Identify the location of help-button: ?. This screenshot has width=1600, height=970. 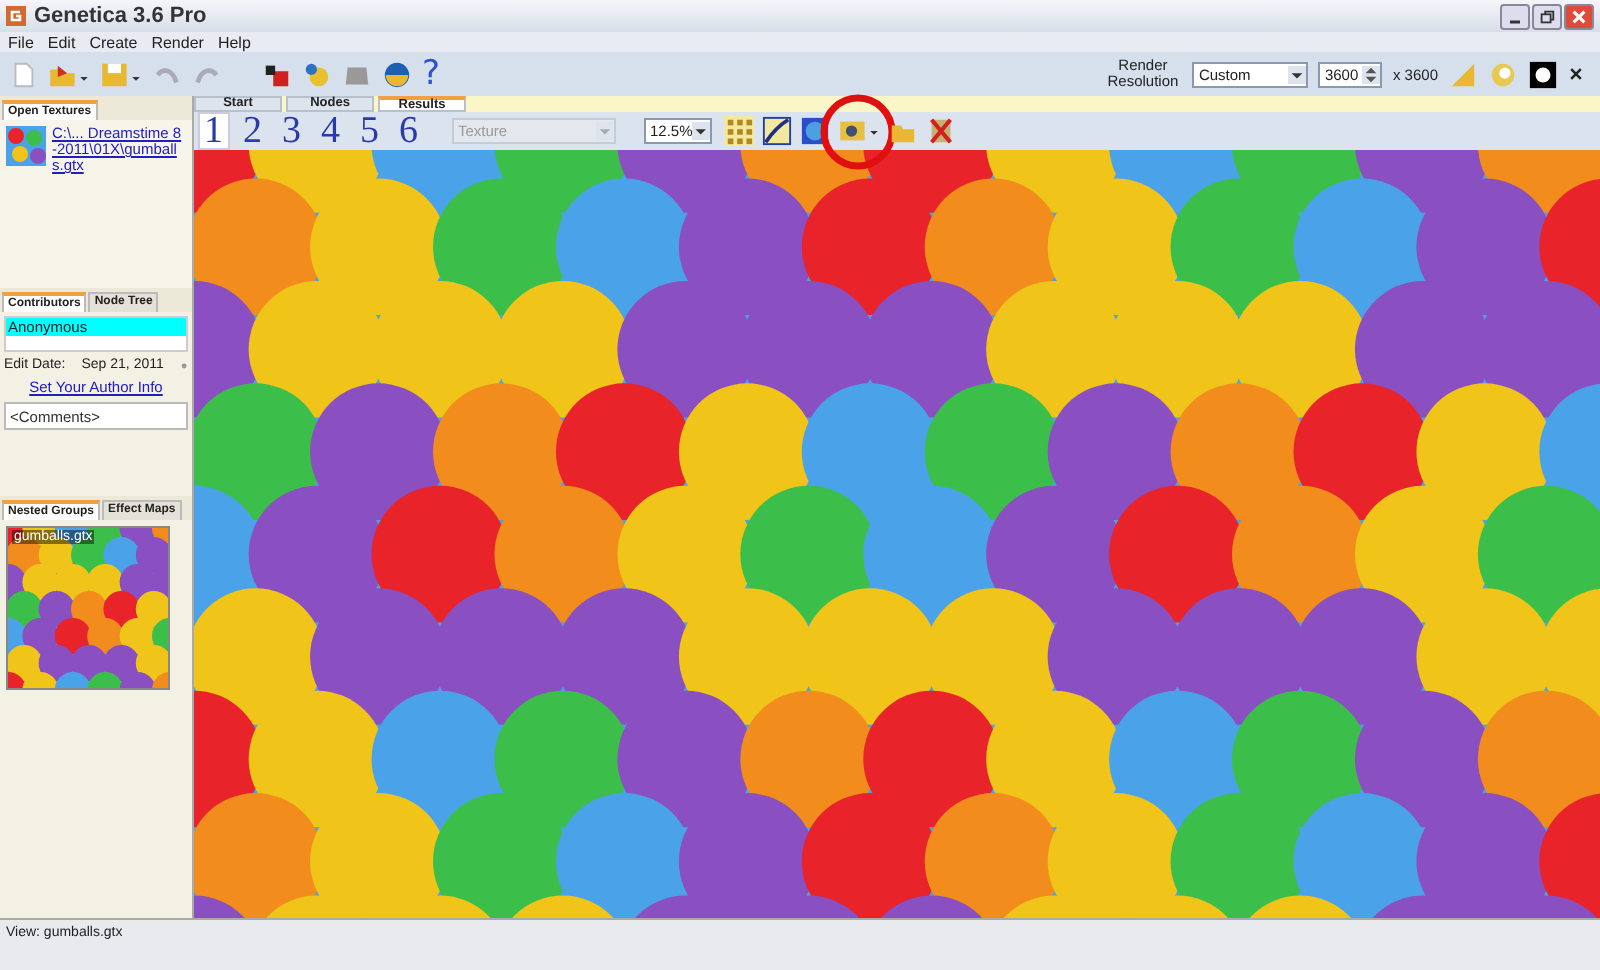
(431, 74).